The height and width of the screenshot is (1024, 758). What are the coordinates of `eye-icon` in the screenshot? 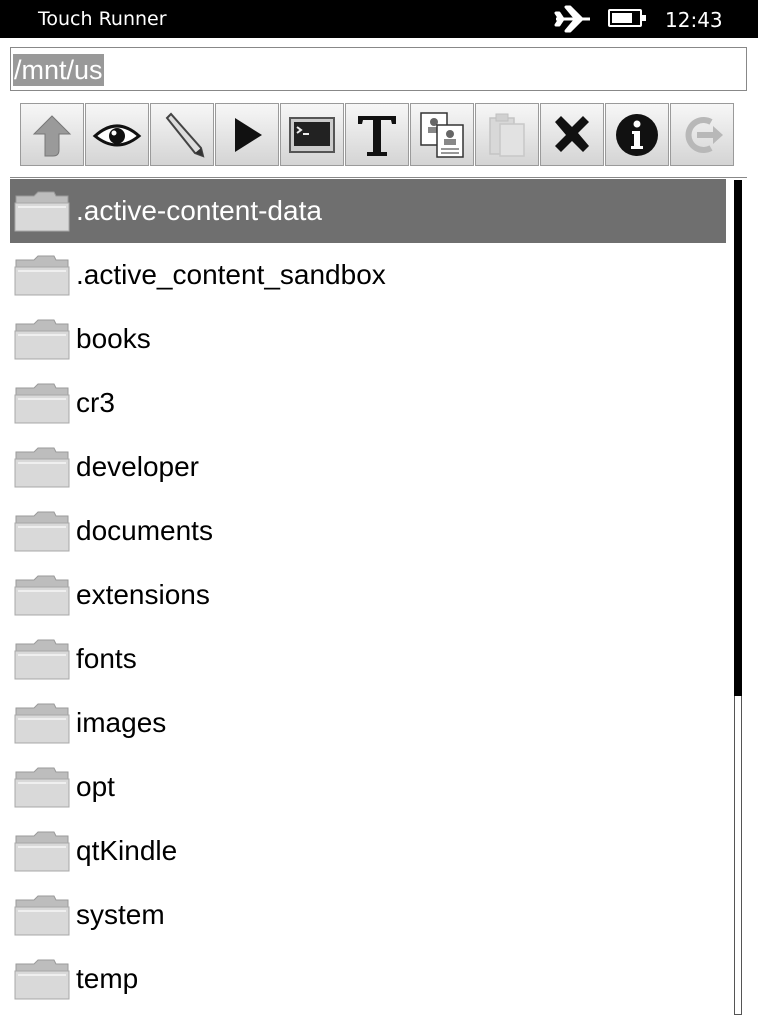 It's located at (117, 135).